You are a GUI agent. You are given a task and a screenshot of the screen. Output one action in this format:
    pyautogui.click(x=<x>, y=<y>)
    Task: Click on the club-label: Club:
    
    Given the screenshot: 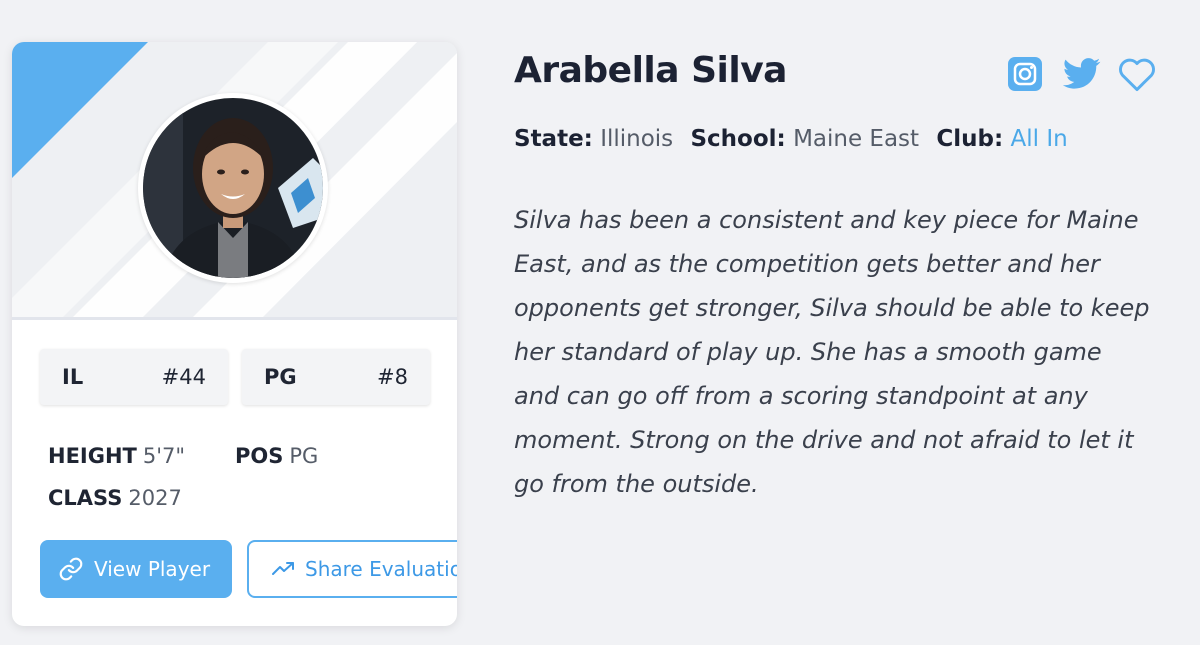 What is the action you would take?
    pyautogui.click(x=970, y=139)
    